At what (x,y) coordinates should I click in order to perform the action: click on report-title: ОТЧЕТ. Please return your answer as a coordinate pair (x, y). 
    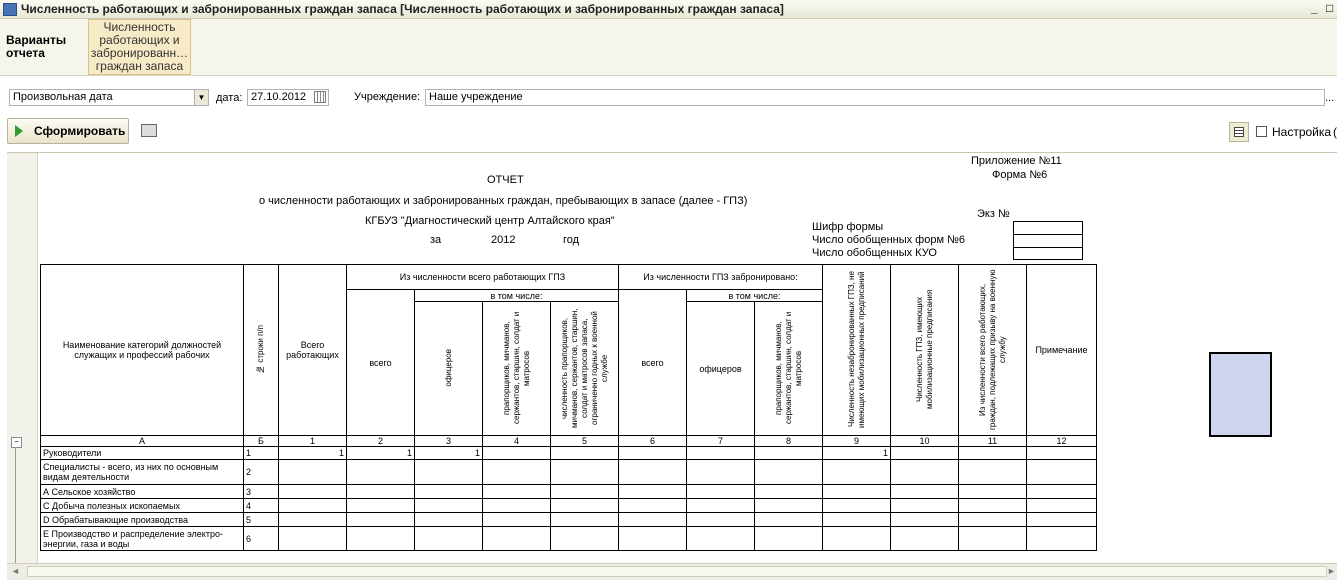
    Looking at the image, I should click on (505, 180).